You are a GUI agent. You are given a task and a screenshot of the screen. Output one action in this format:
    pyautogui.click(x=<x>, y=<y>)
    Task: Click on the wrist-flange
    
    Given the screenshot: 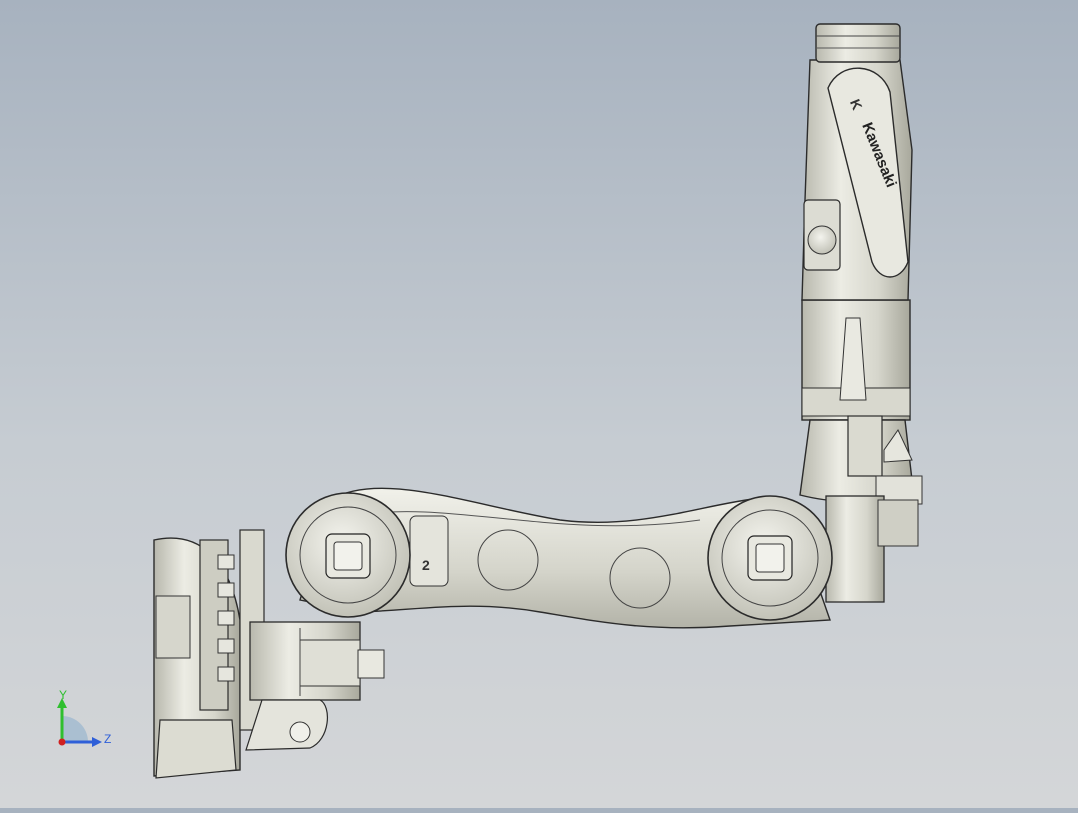 What is the action you would take?
    pyautogui.click(x=858, y=43)
    